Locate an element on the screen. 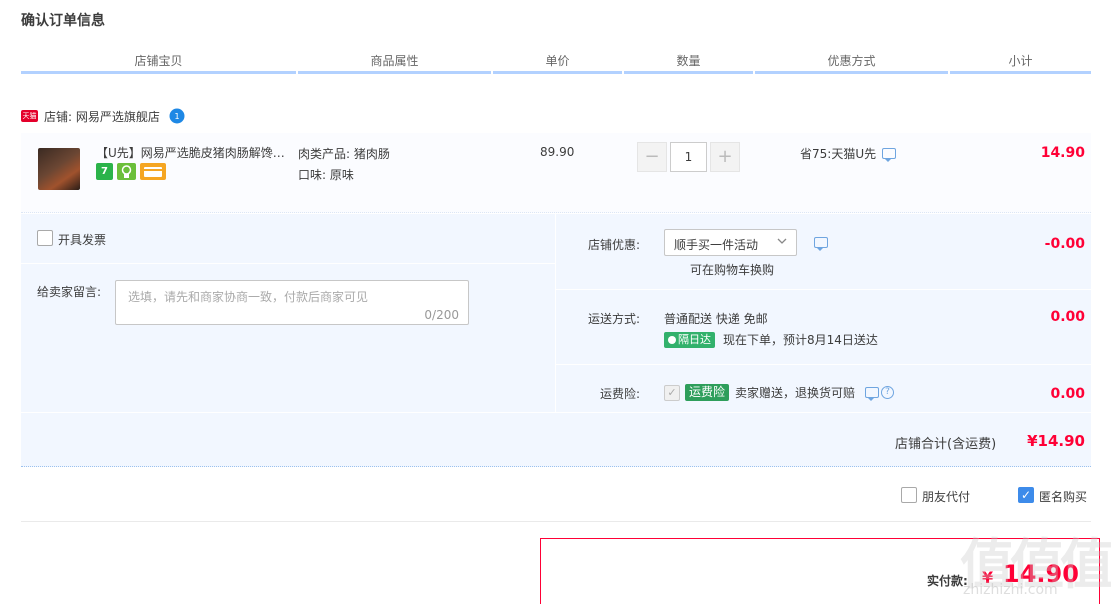 The height and width of the screenshot is (604, 1111). col-header-unit-price: 单价 is located at coordinates (557, 63).